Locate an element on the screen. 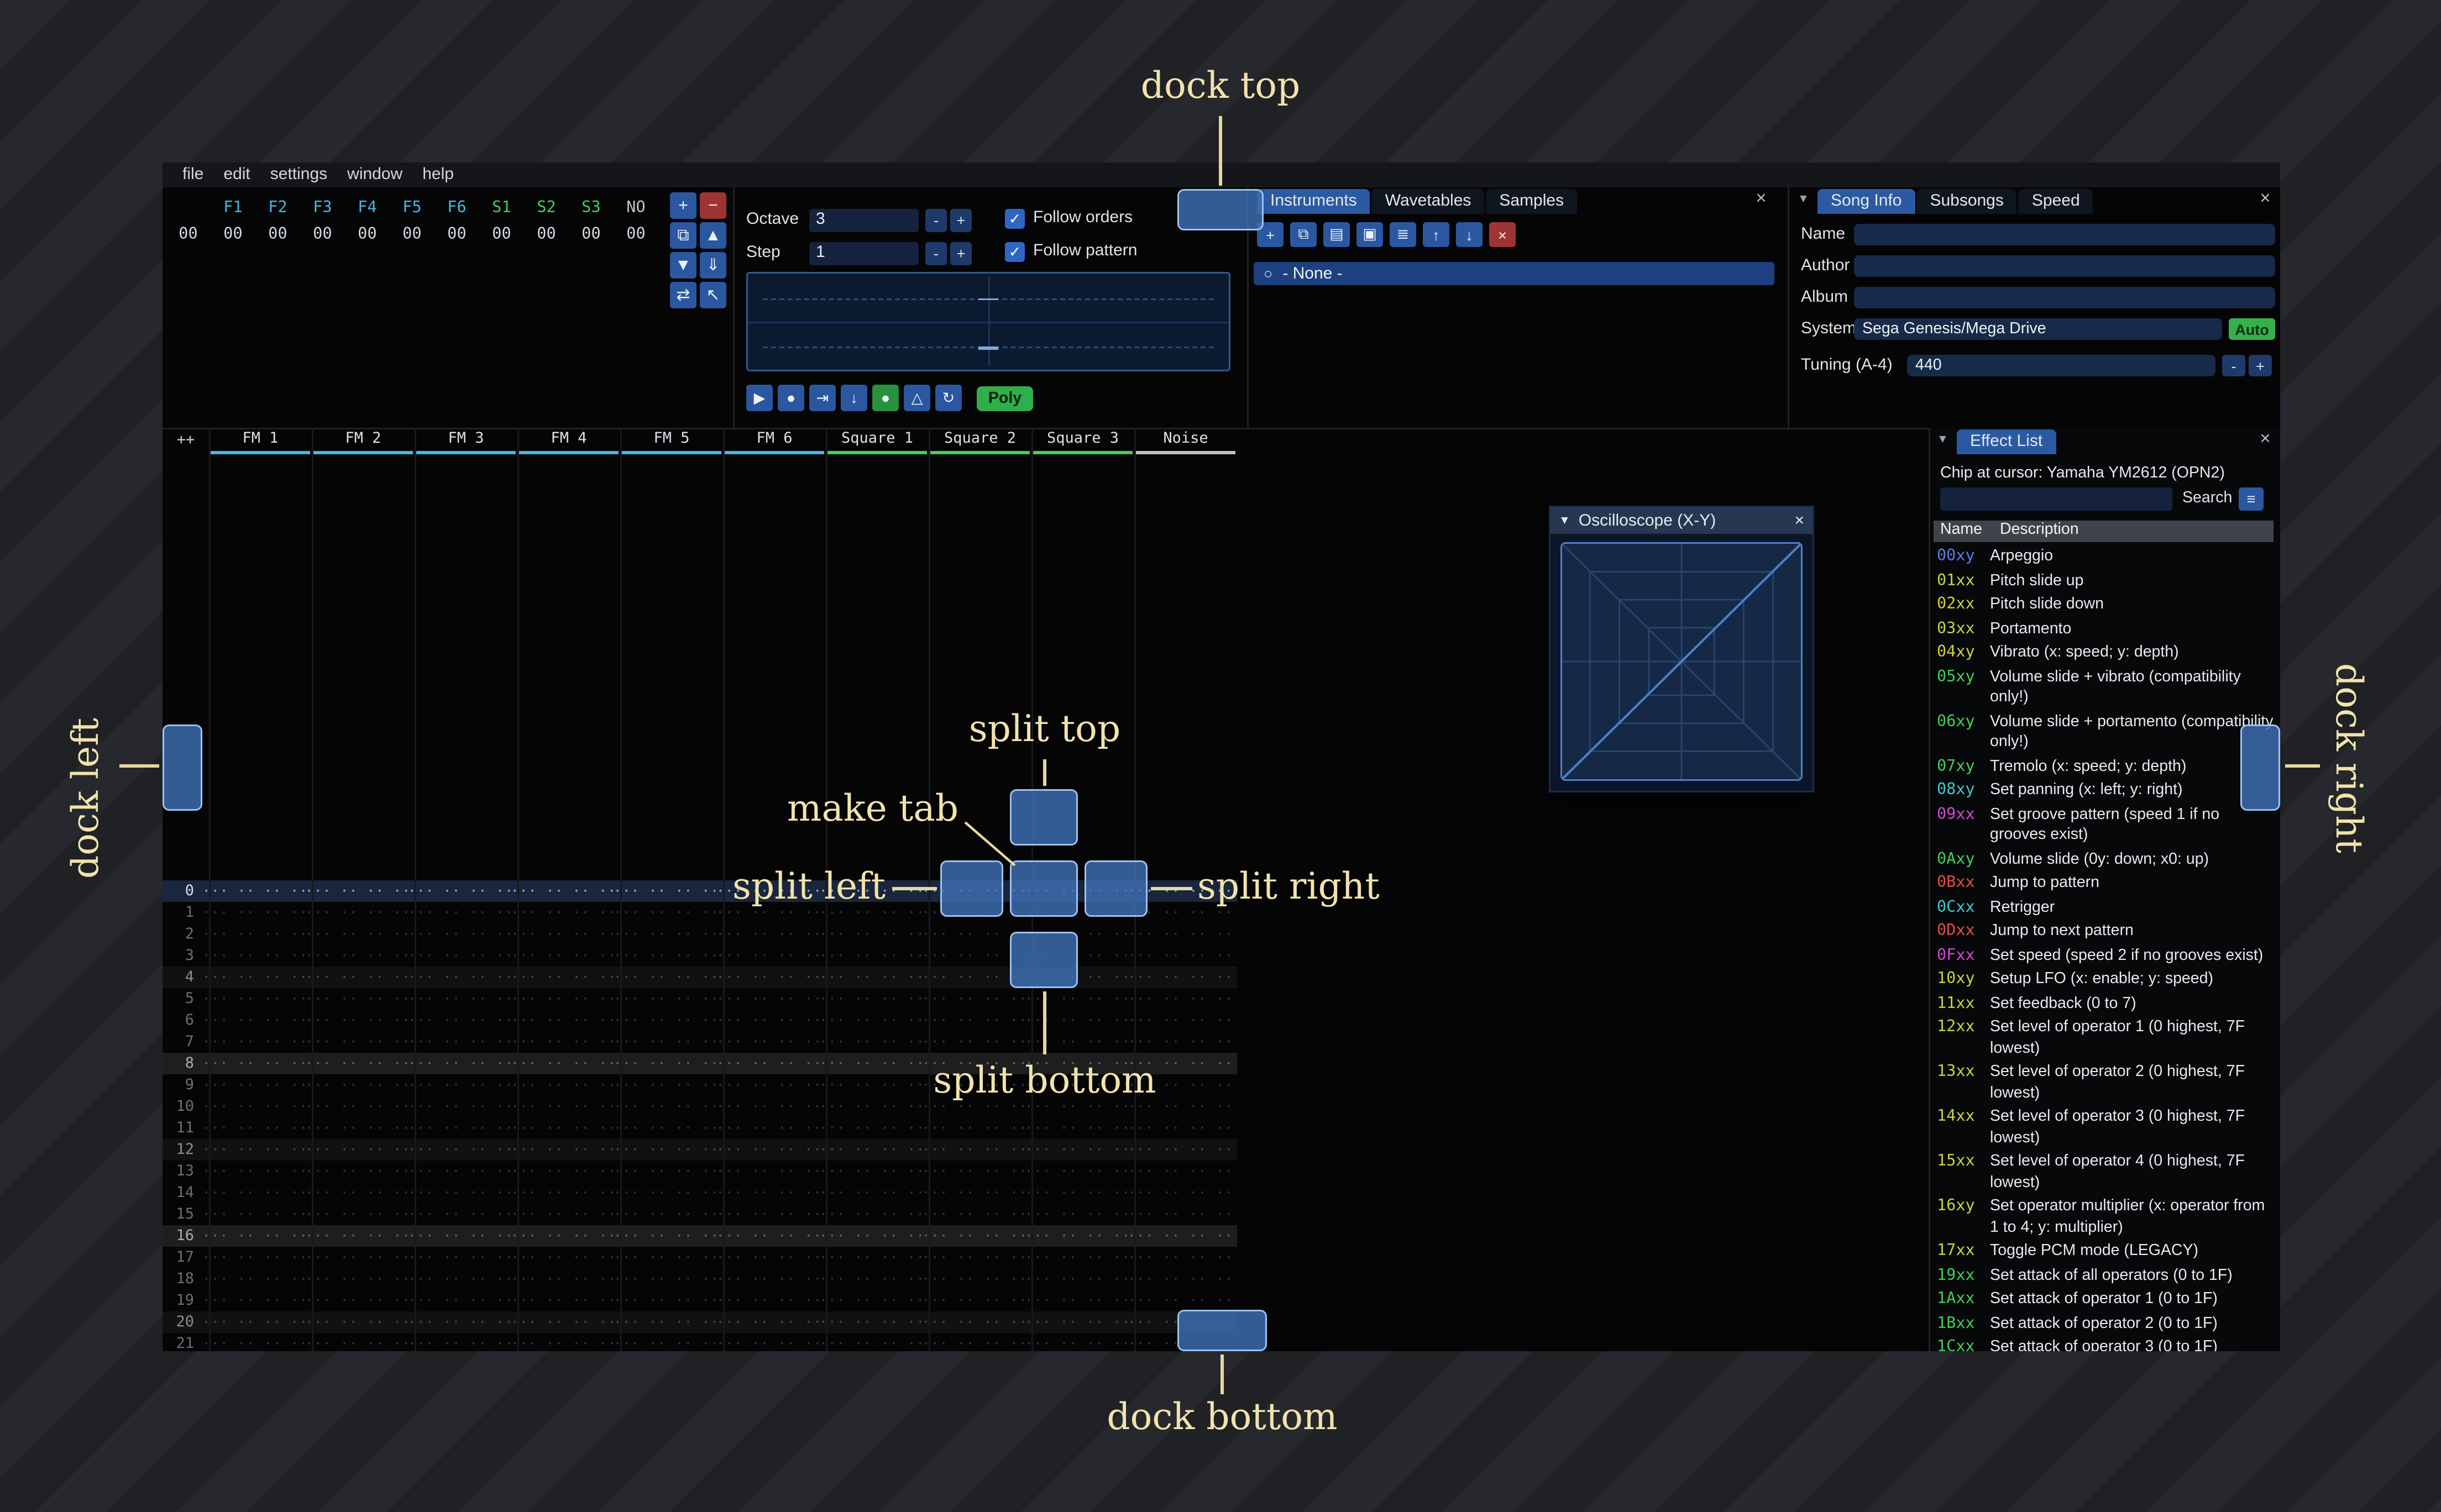 The height and width of the screenshot is (1512, 2441). channel-header: FM 4 is located at coordinates (568, 441).